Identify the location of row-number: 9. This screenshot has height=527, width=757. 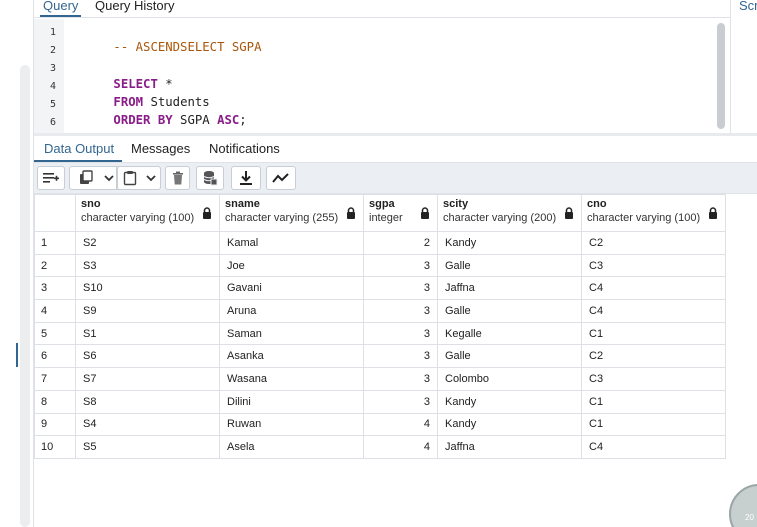
(55, 424).